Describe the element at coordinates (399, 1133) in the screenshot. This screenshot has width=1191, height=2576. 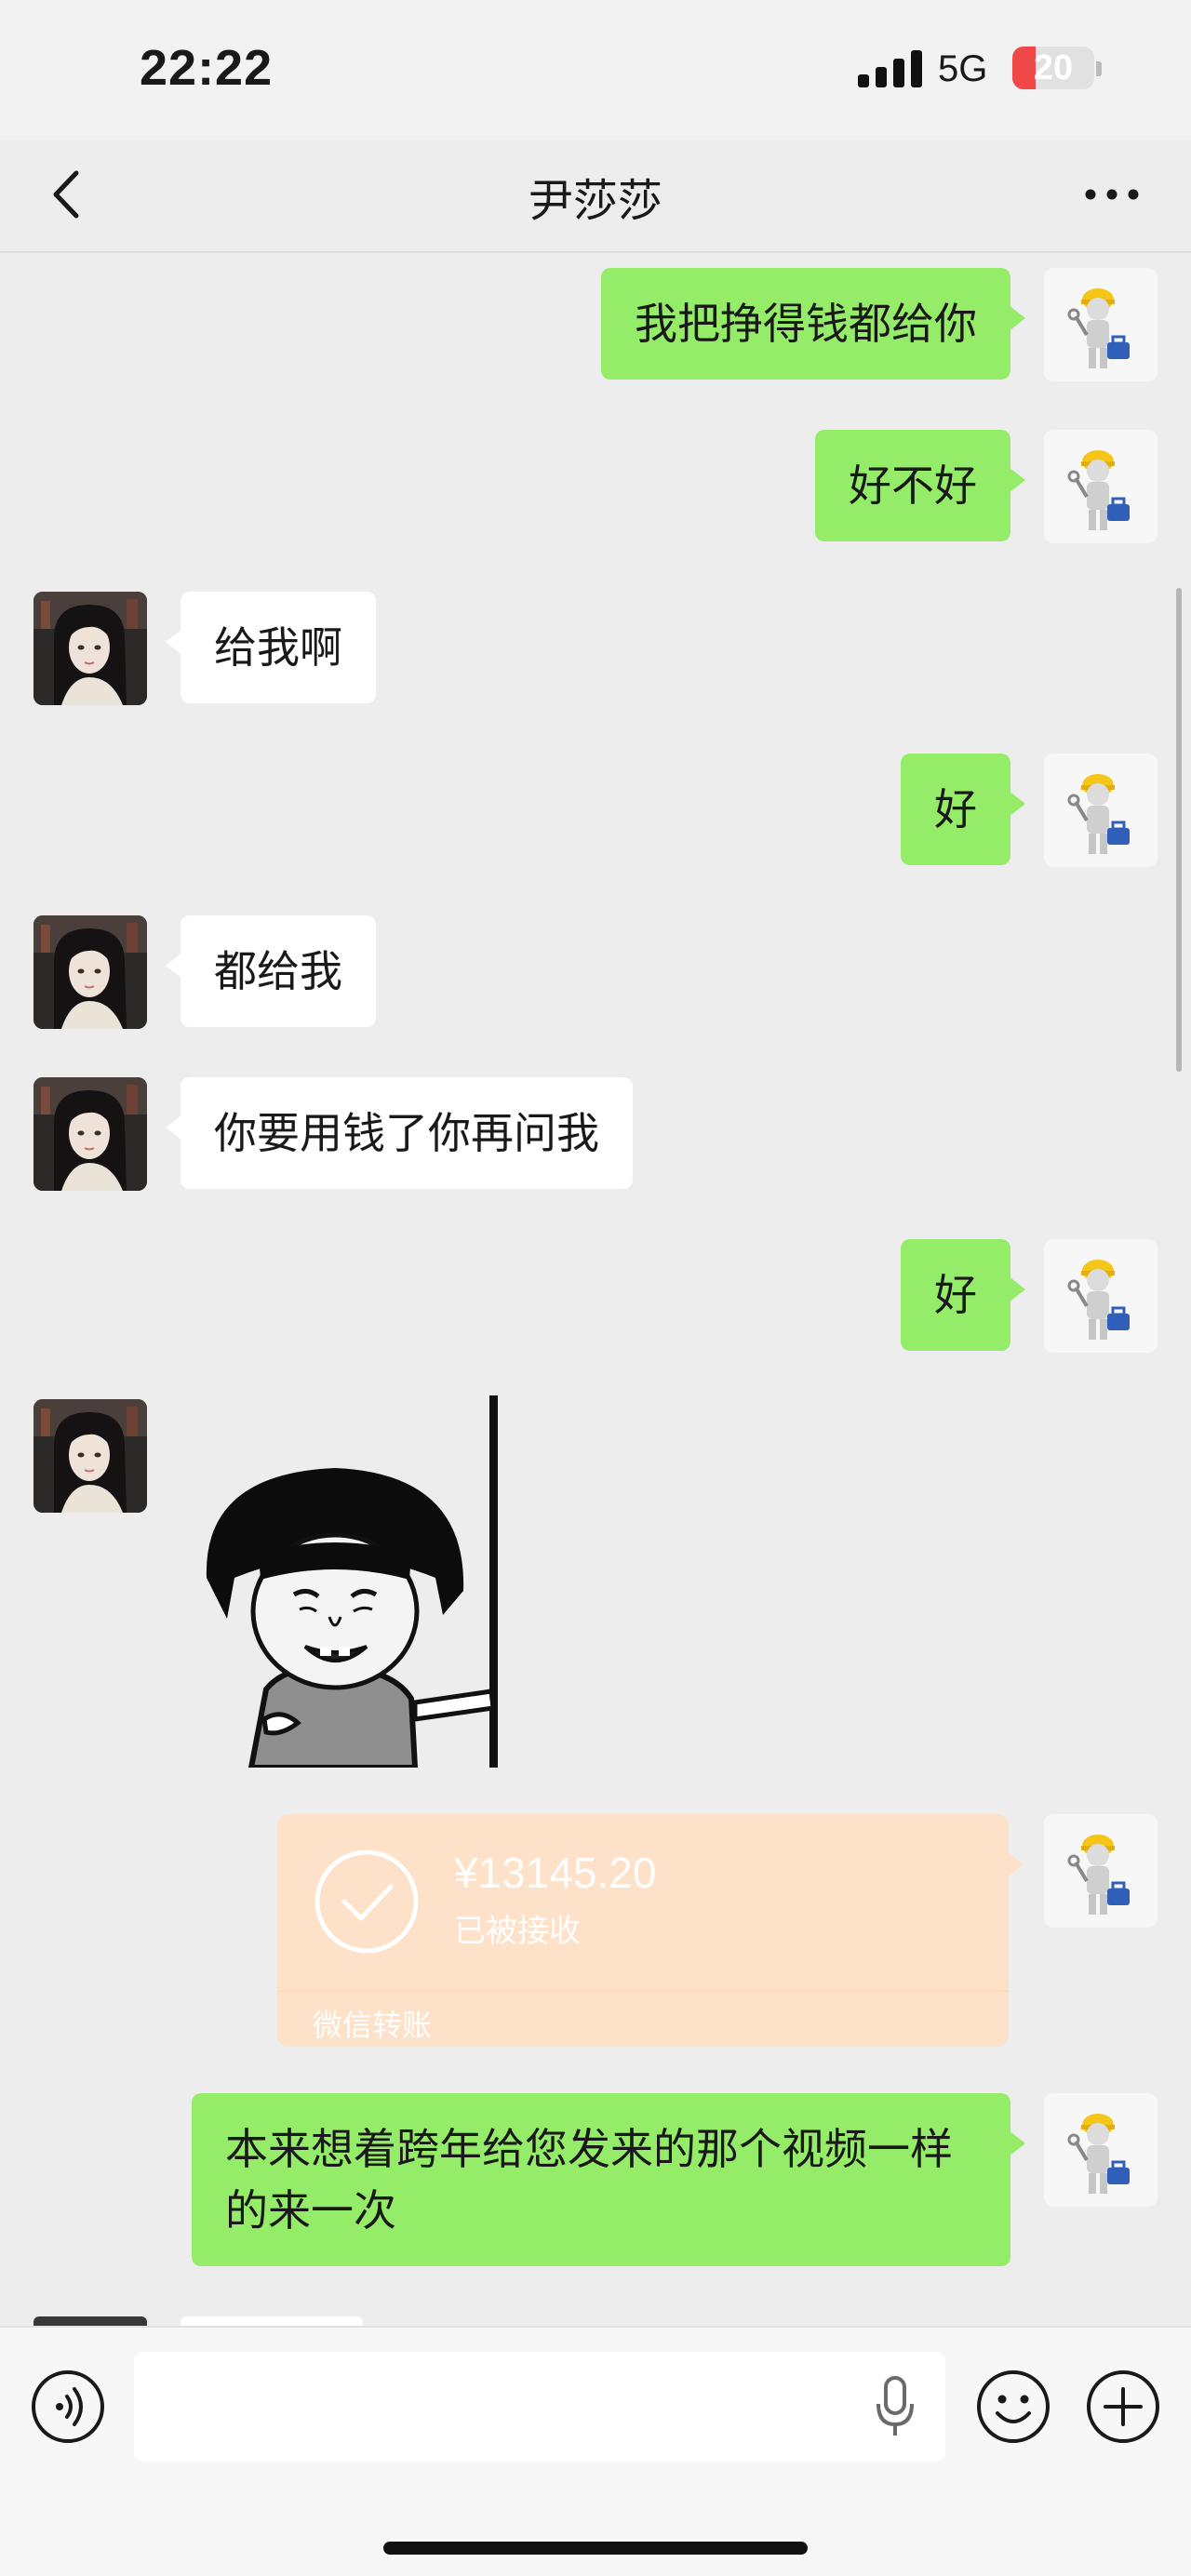
I see `received-message: 你要用钱了你再问我` at that location.